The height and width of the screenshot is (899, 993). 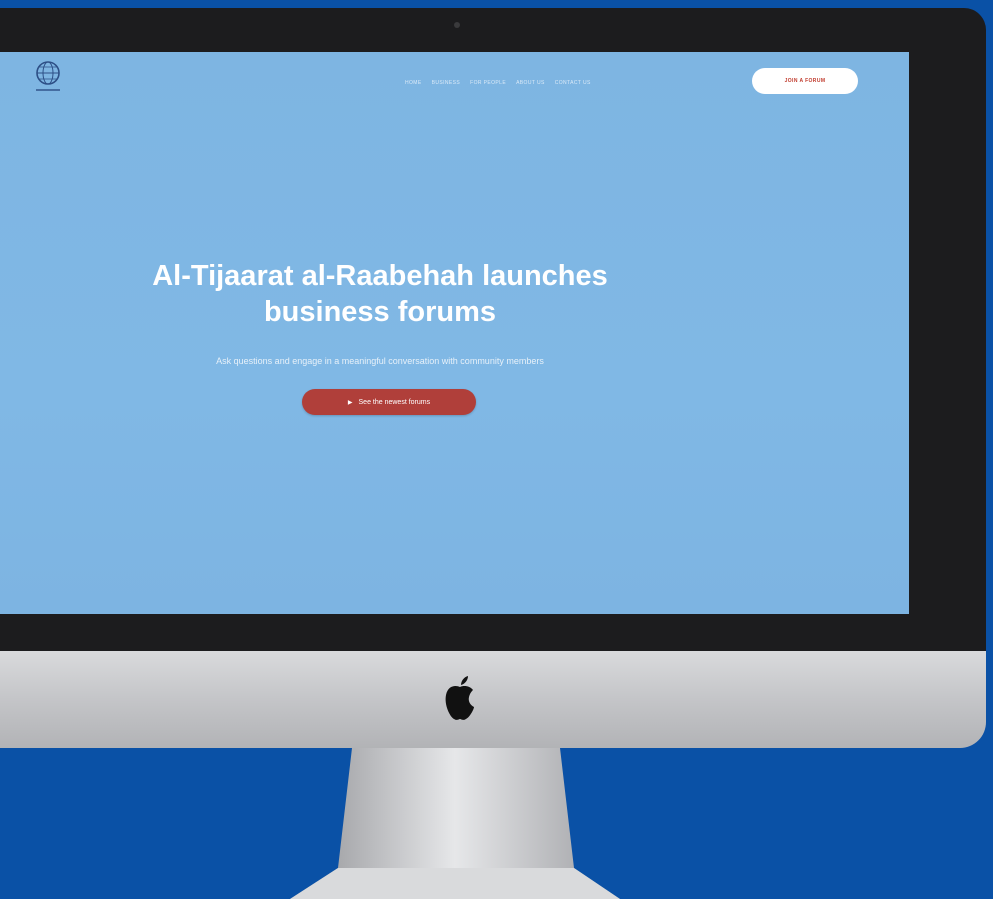 I want to click on see-forums-label: See the newest forums, so click(x=394, y=402).